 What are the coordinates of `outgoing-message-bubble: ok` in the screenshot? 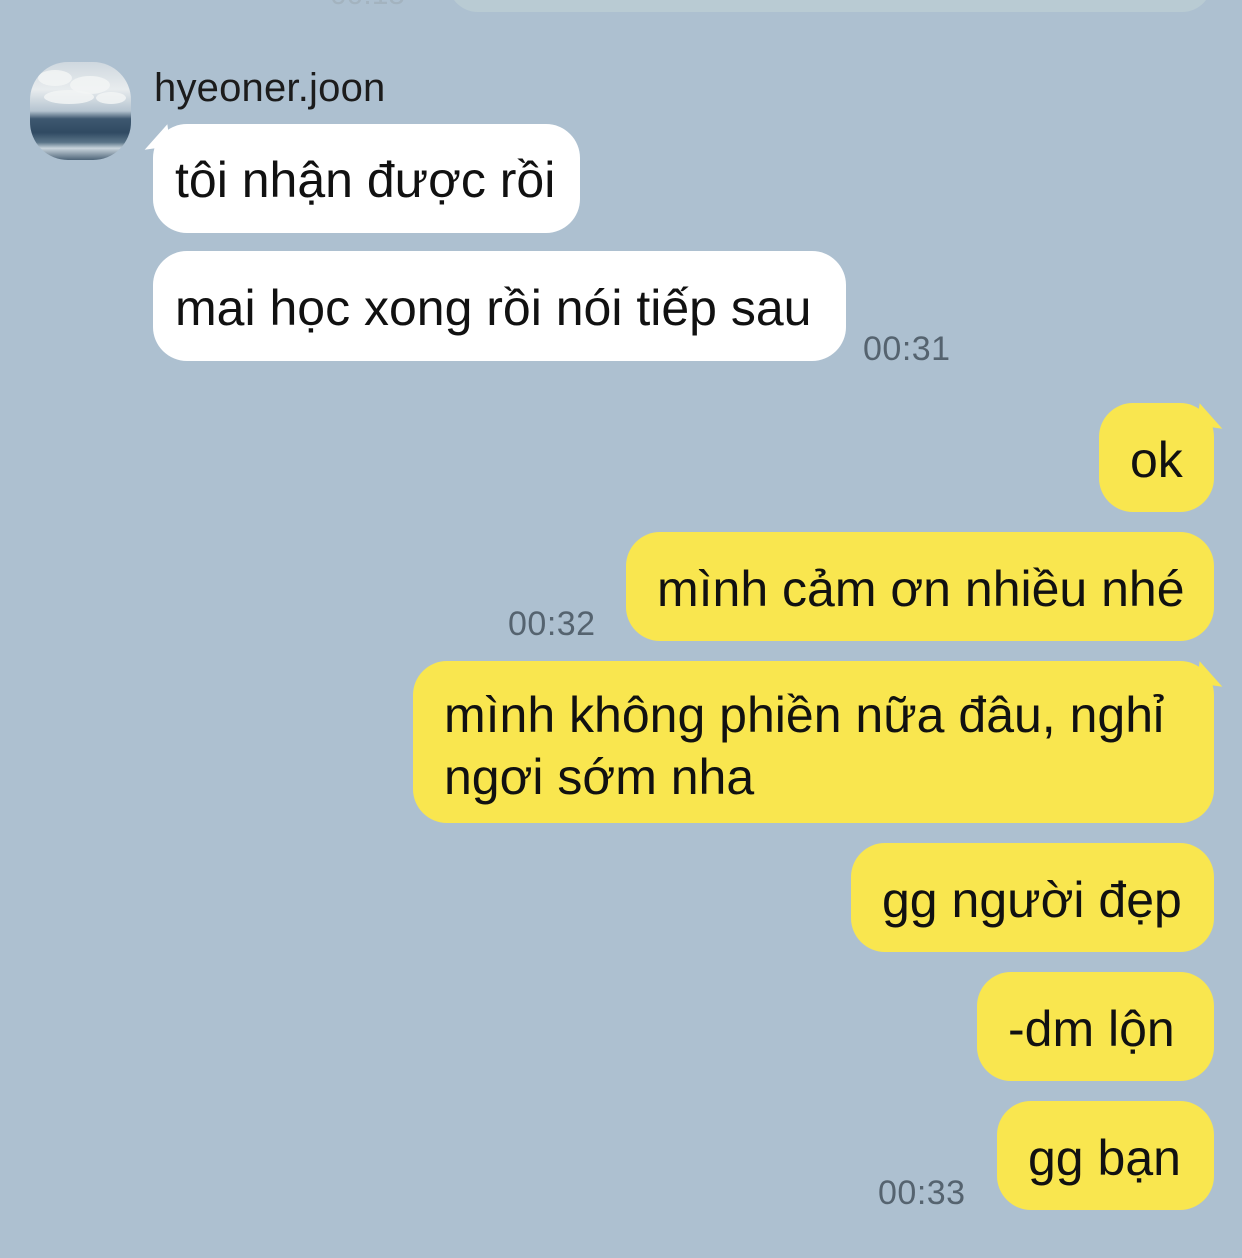 It's located at (1162, 457).